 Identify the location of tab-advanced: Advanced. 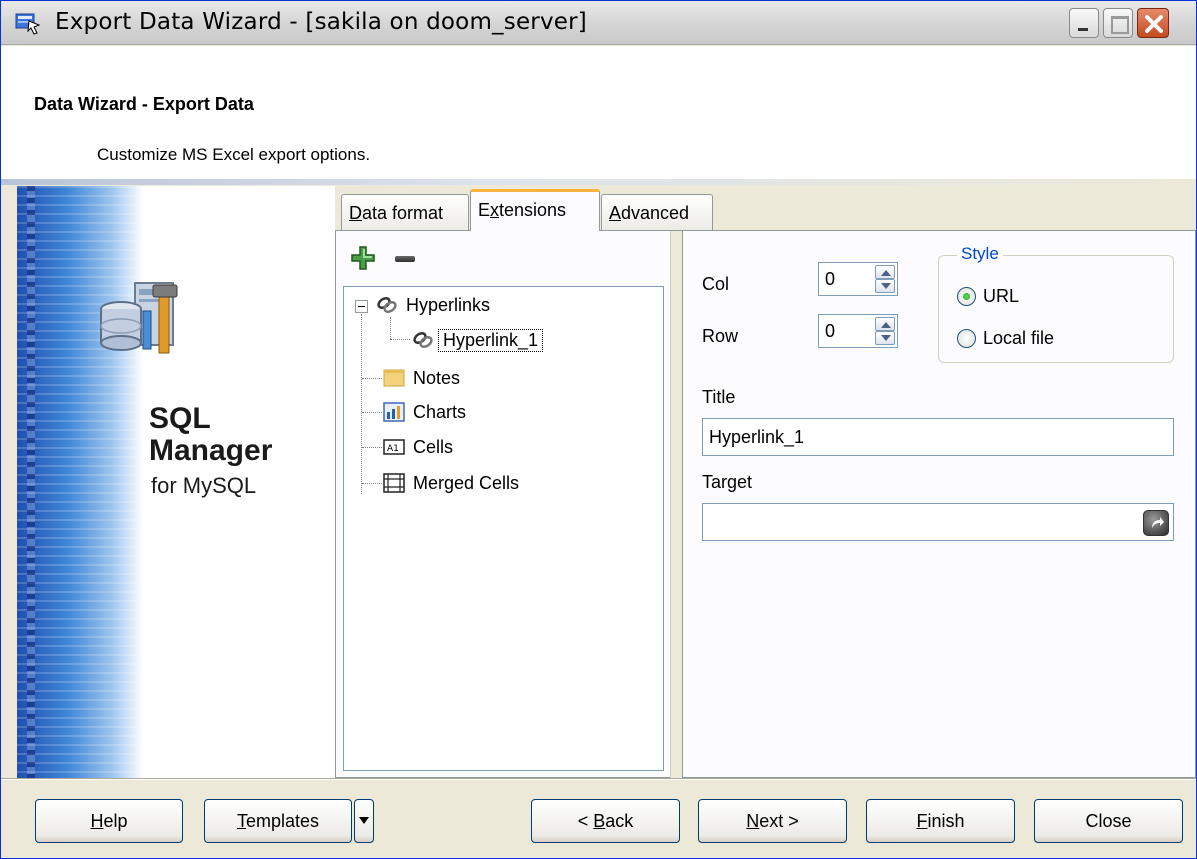
(657, 212).